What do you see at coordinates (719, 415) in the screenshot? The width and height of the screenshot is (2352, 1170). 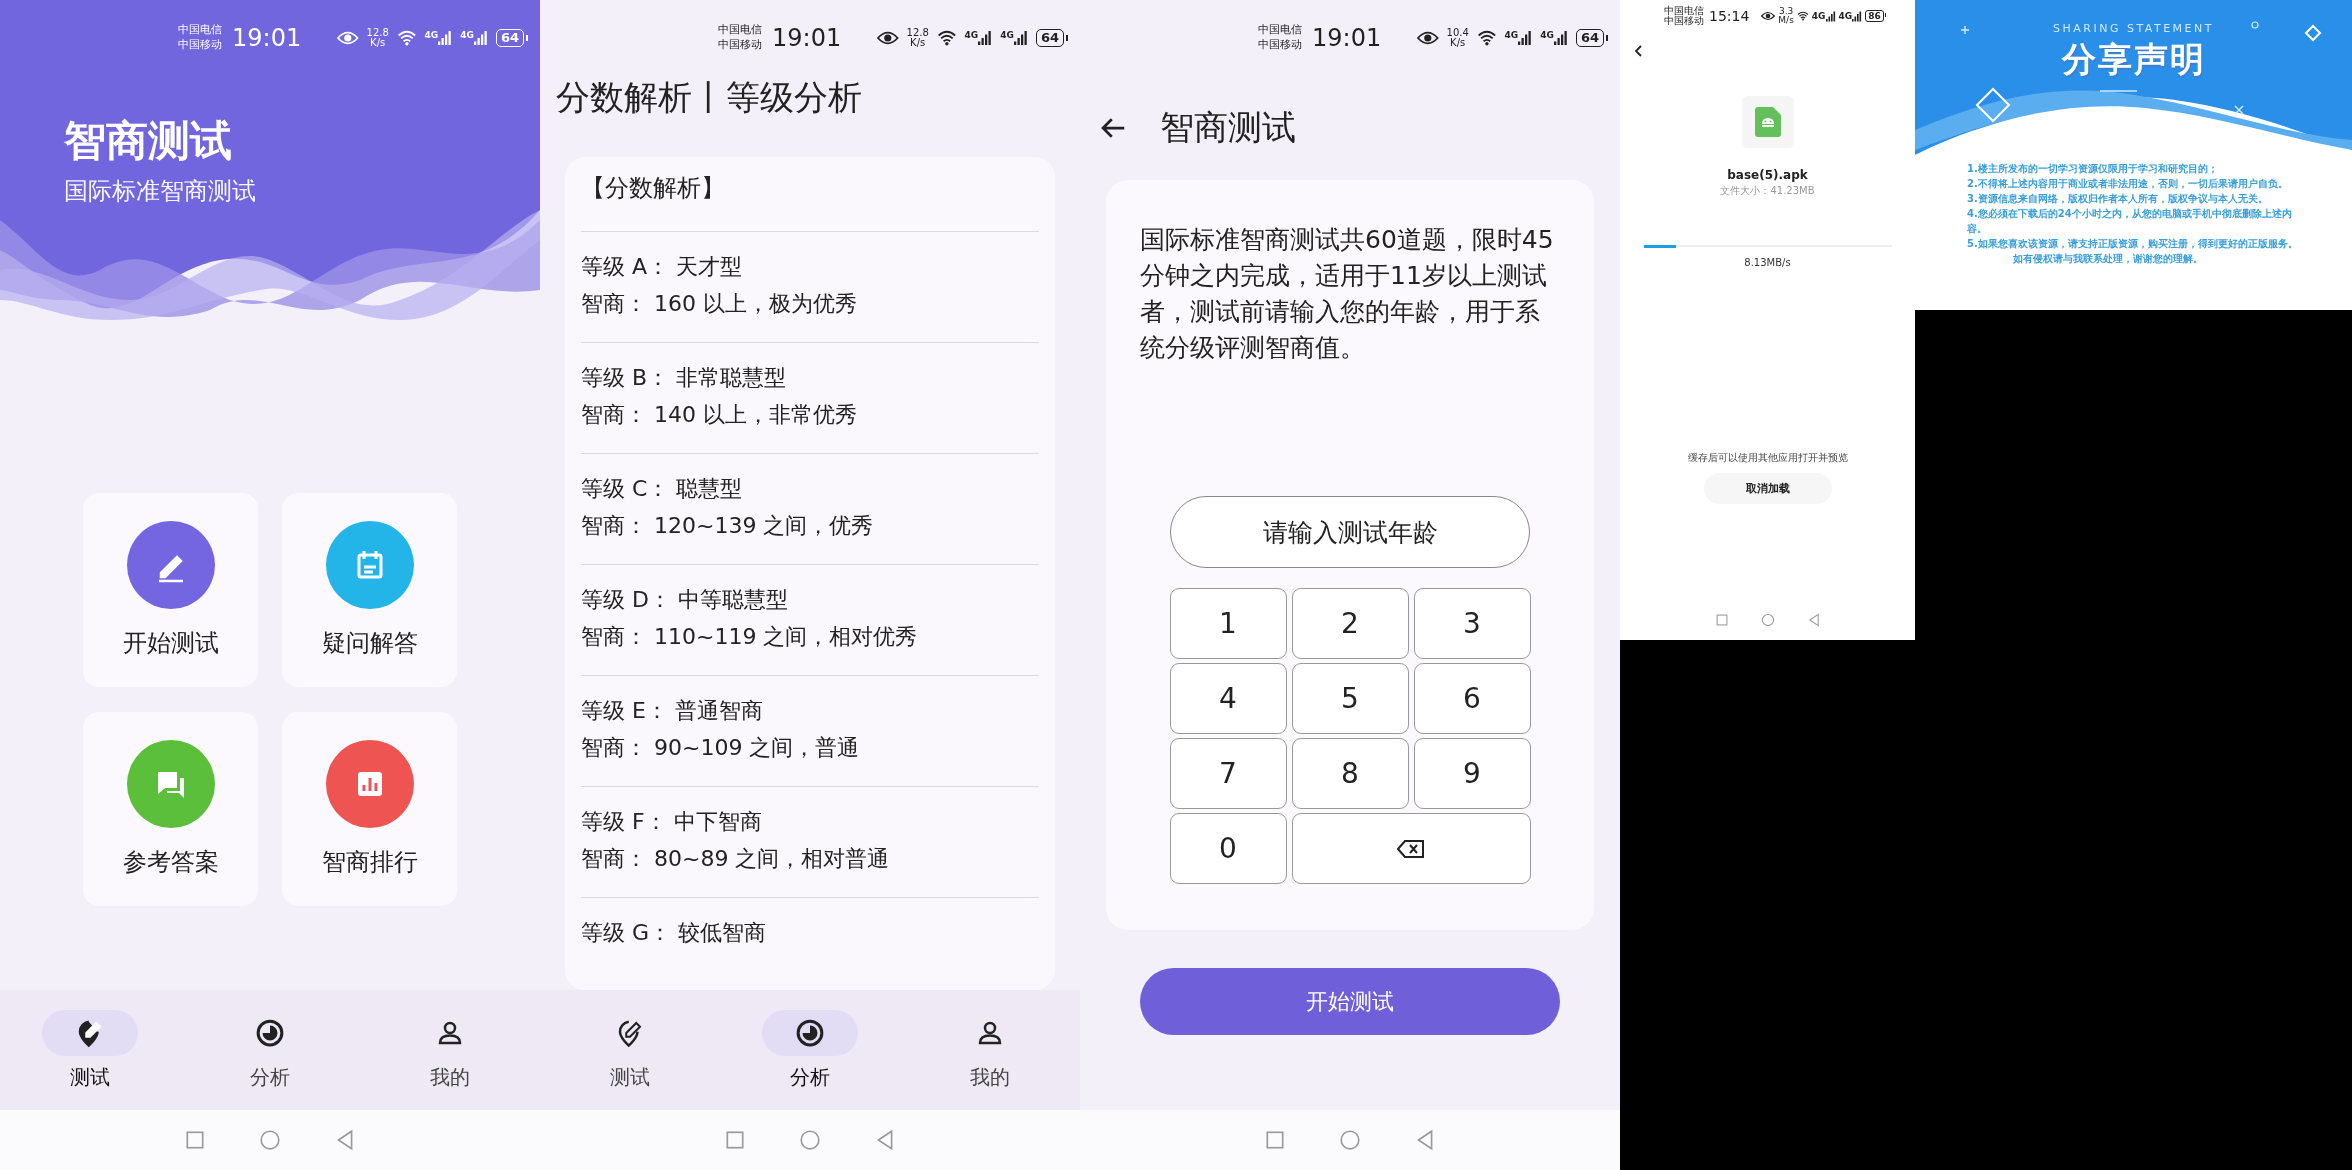 I see `iq-range: 智商： 140 以上，非常优秀` at bounding box center [719, 415].